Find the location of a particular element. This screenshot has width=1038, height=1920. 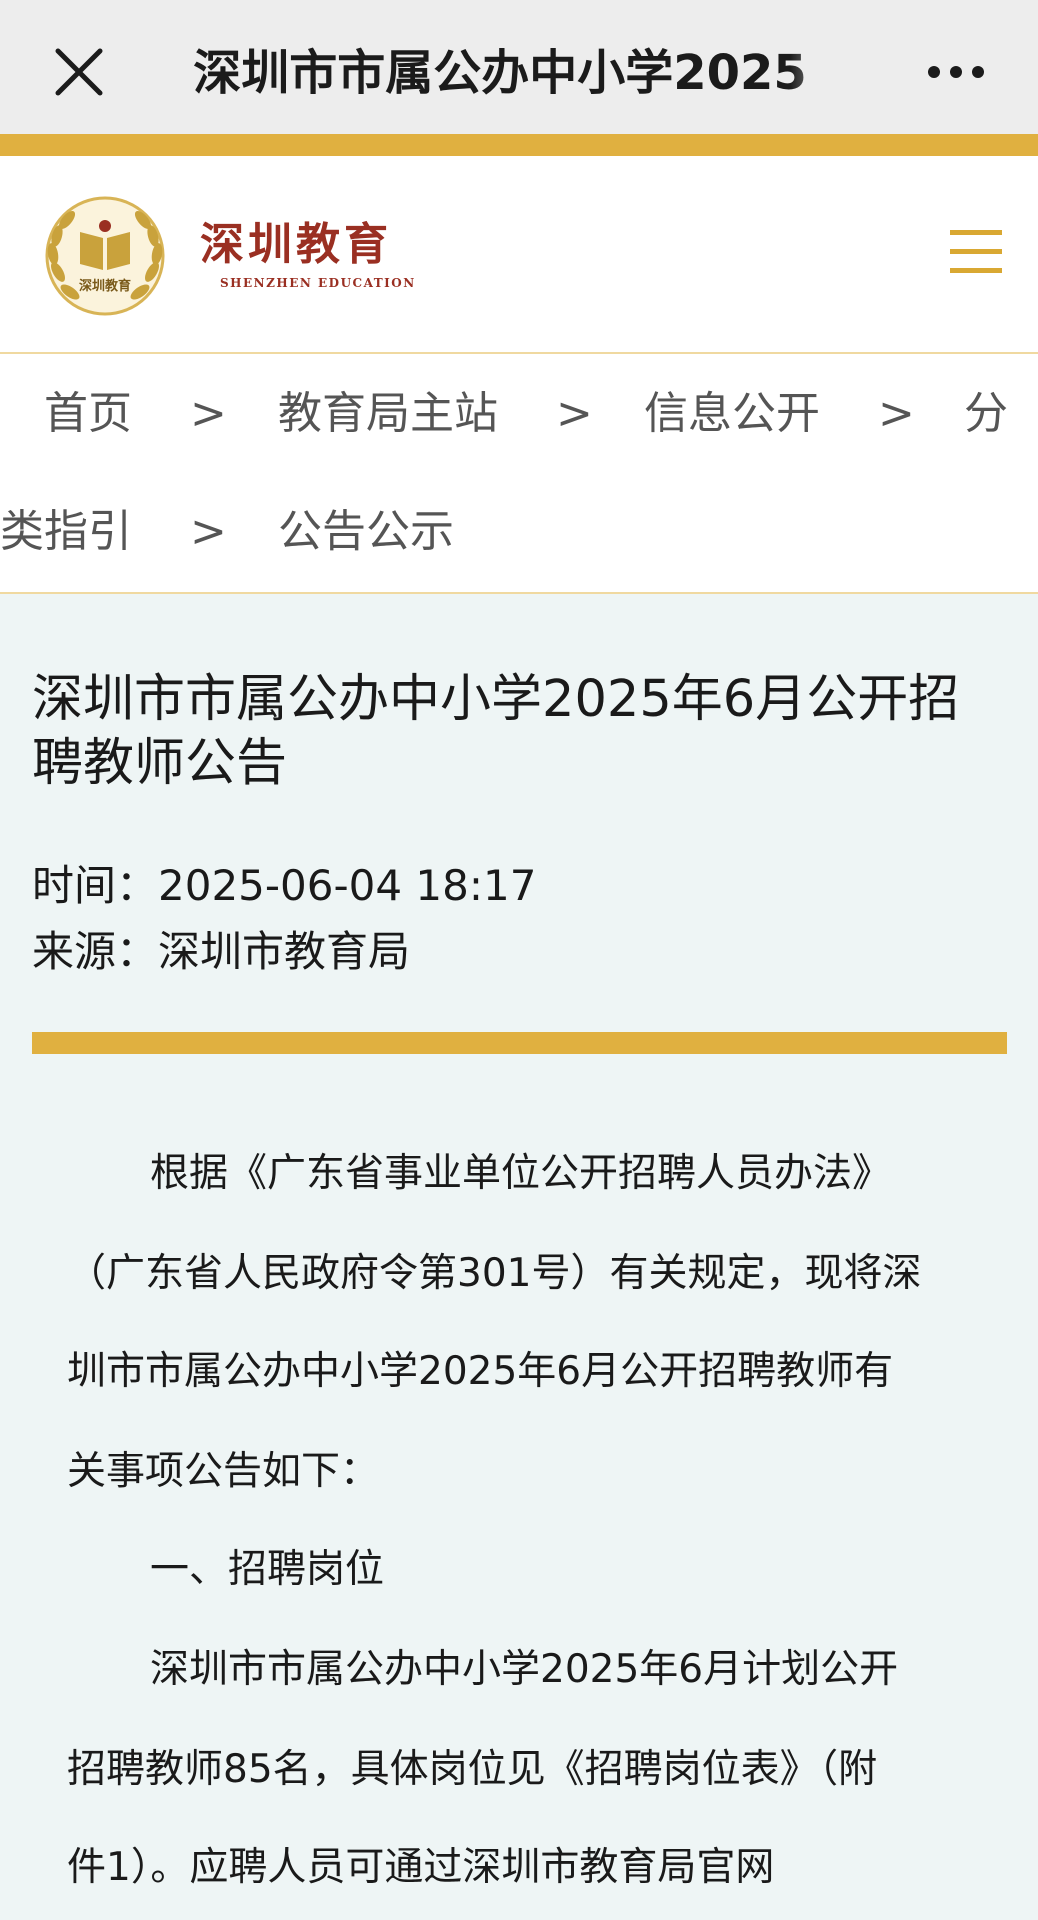

title-fade is located at coordinates (825, 73).